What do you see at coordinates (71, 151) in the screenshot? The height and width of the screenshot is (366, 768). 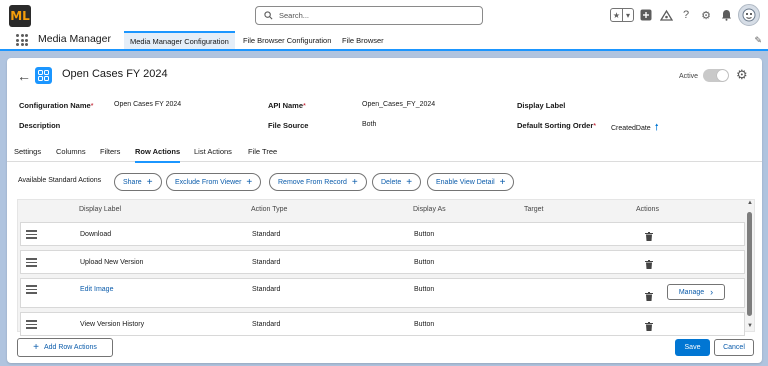 I see `tab-columns: Columns` at bounding box center [71, 151].